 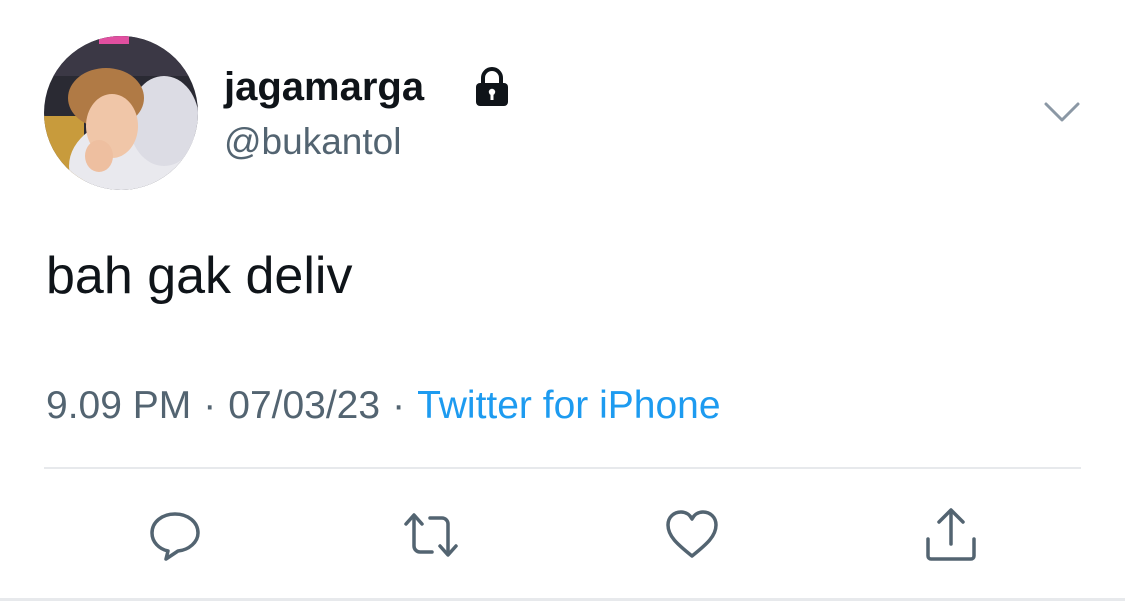 I want to click on chevron-down-icon, so click(x=1062, y=112).